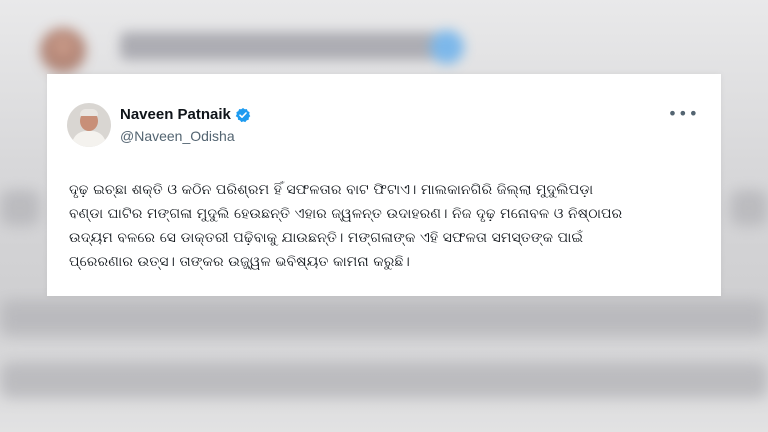 This screenshot has width=768, height=432. Describe the element at coordinates (89, 112) in the screenshot. I see `avatar-hair` at that location.